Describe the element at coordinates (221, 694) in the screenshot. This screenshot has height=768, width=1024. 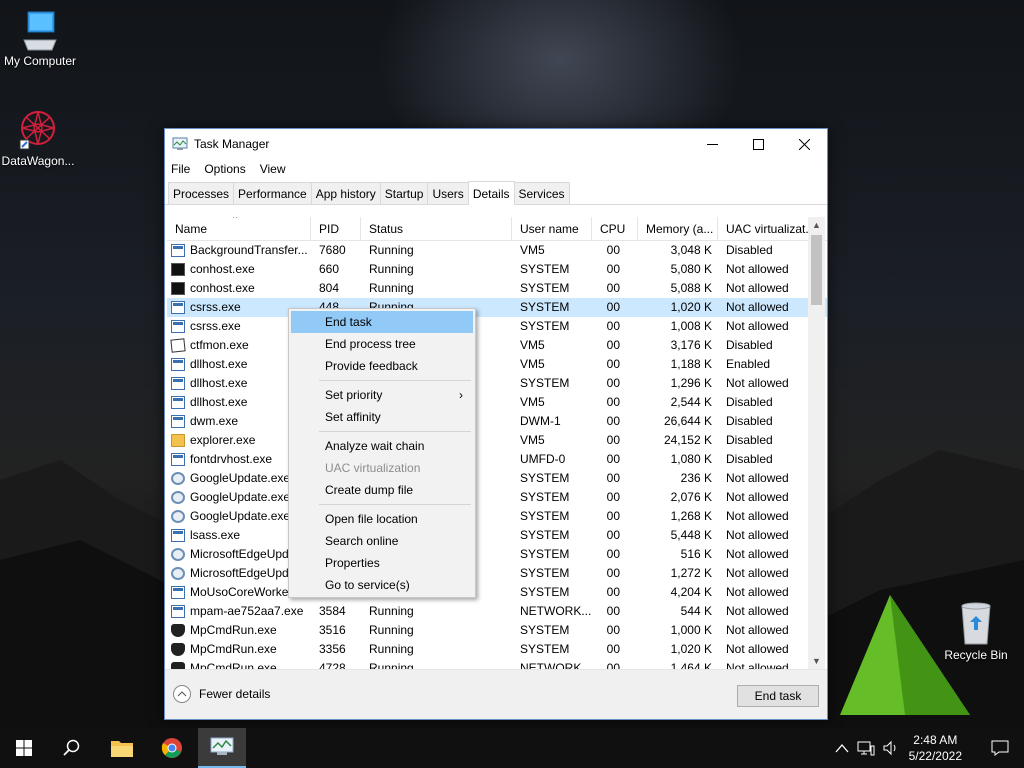
I see `fewer-details-link: Fewer details` at that location.